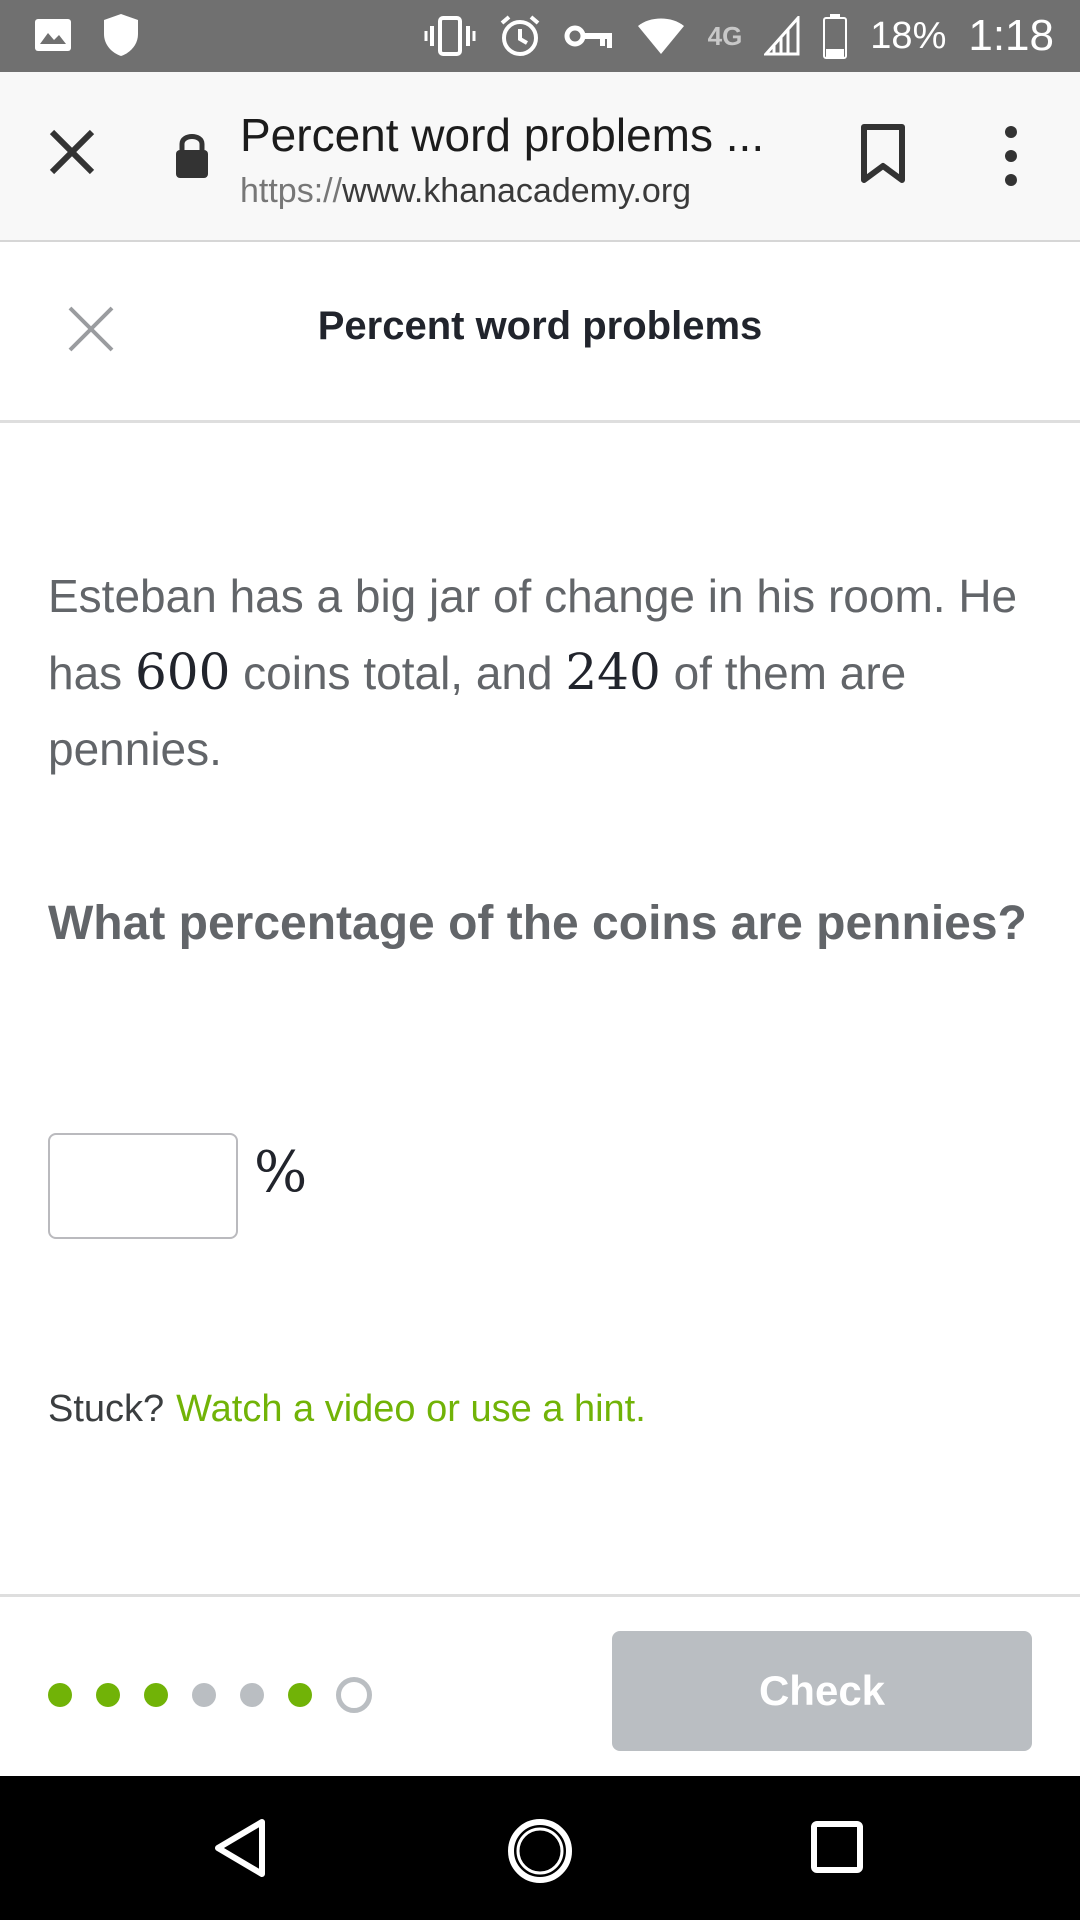 This screenshot has width=1080, height=1920. What do you see at coordinates (588, 36) in the screenshot?
I see `key-icon` at bounding box center [588, 36].